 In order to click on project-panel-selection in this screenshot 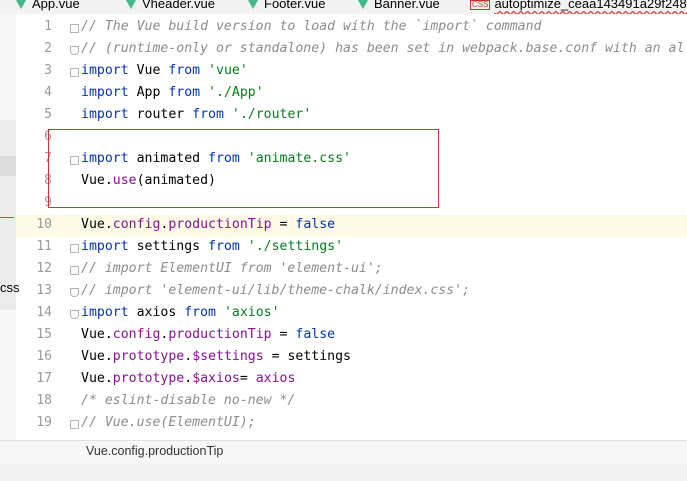, I will do `click(8, 166)`.